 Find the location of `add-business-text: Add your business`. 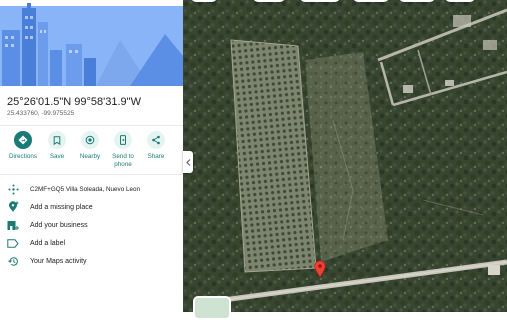

add-business-text: Add your business is located at coordinates (59, 225).